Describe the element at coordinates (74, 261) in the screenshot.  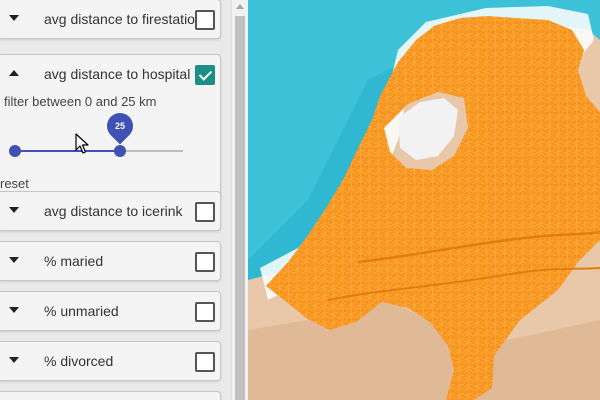
I see `panel-label-maried: % maried` at that location.